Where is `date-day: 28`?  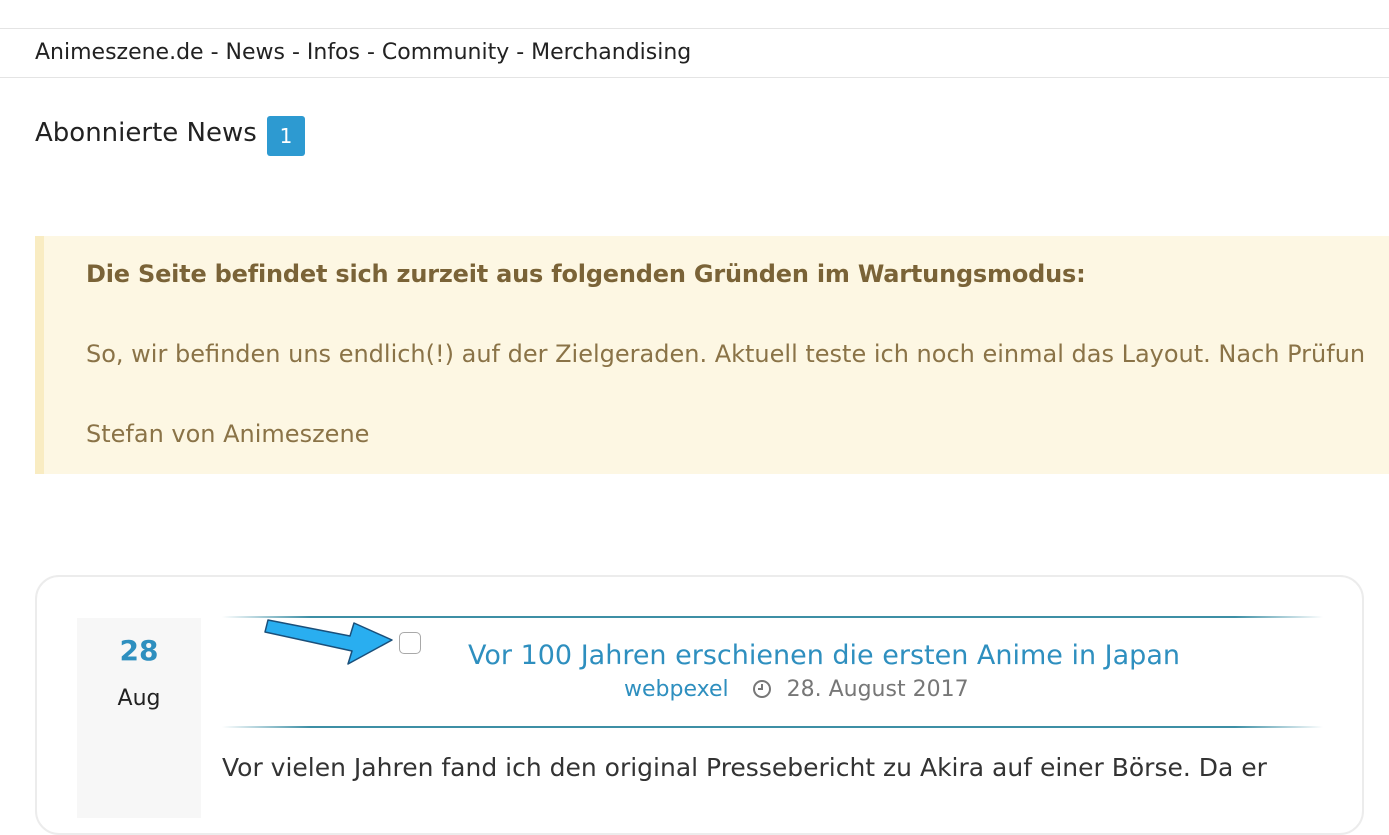
date-day: 28 is located at coordinates (139, 650).